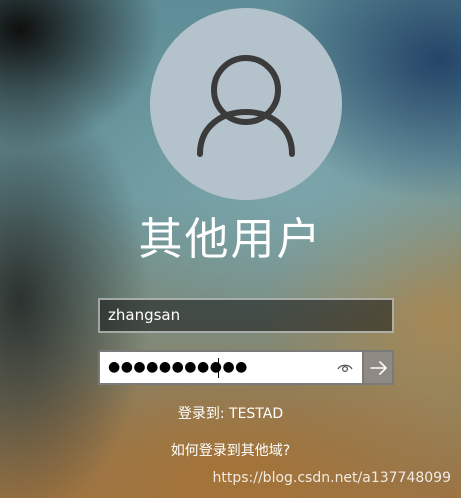  What do you see at coordinates (230, 414) in the screenshot?
I see `sign-in-to-domain: 登录到: TESTAD` at bounding box center [230, 414].